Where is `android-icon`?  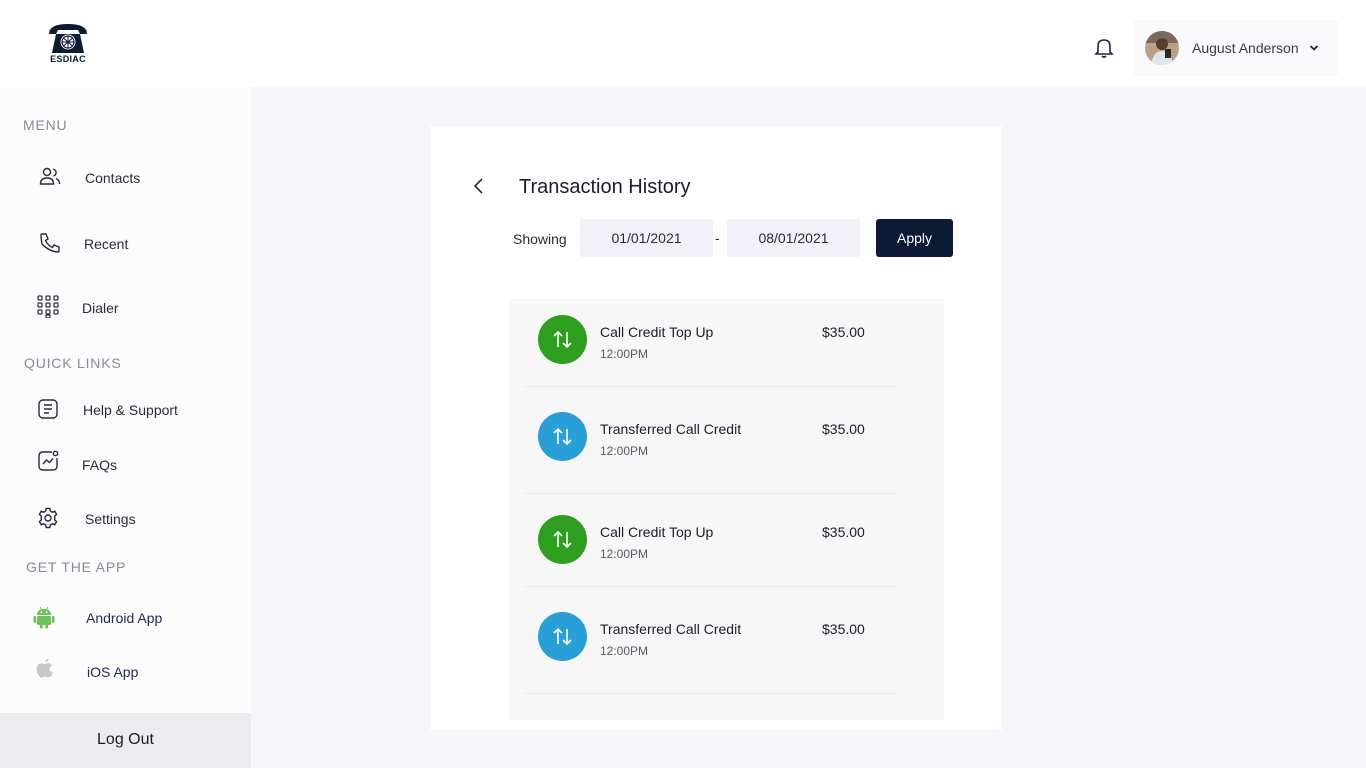 android-icon is located at coordinates (44, 617).